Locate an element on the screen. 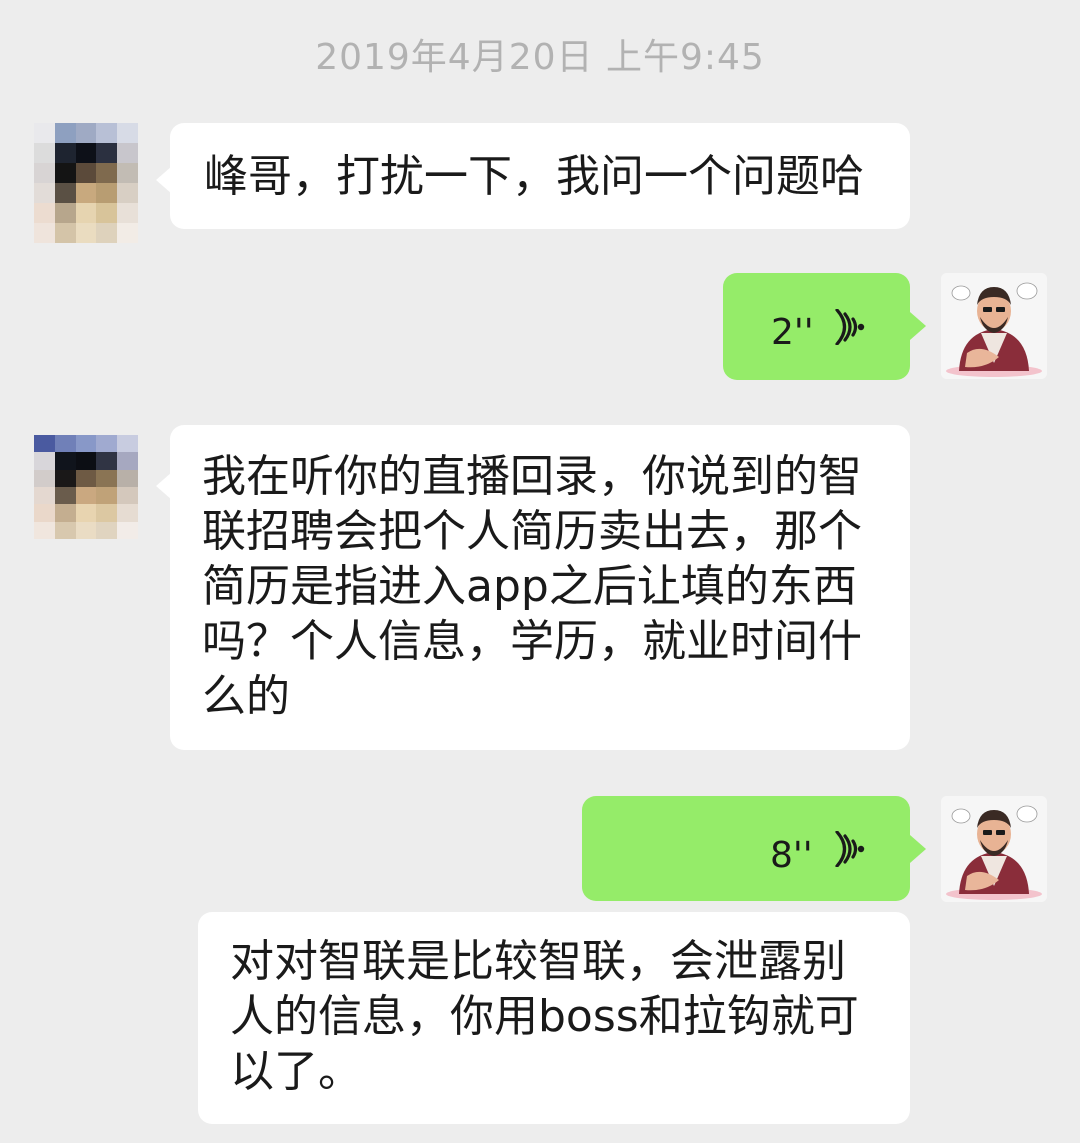  outgoing-text-bubble: 对对智联是比较智联，会泄露别人的信息，你用boss和拉钩就可以了。 is located at coordinates (554, 1018).